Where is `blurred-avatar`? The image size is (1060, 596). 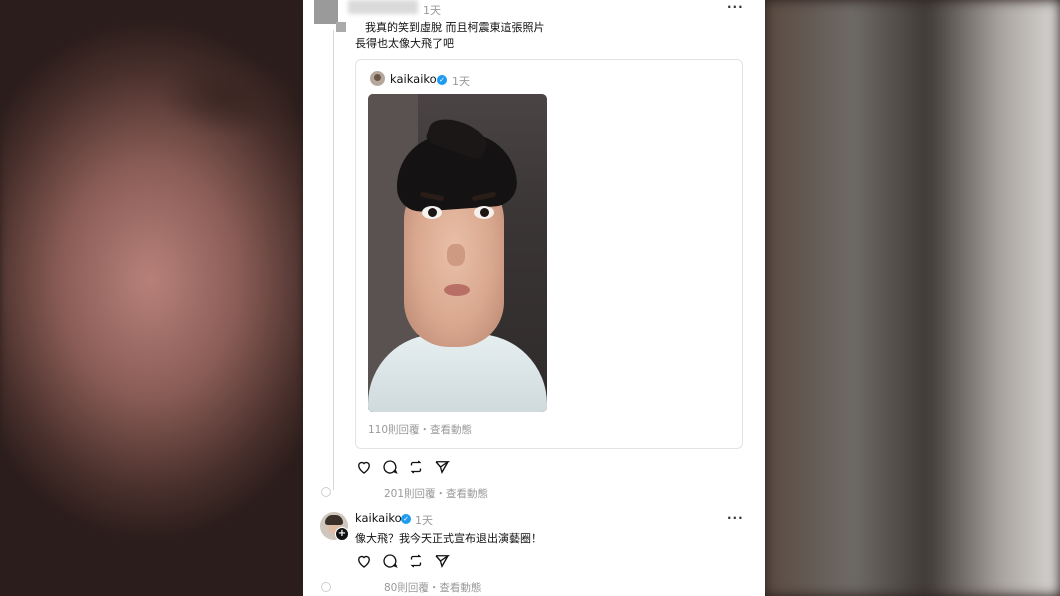
blurred-avatar is located at coordinates (326, 12).